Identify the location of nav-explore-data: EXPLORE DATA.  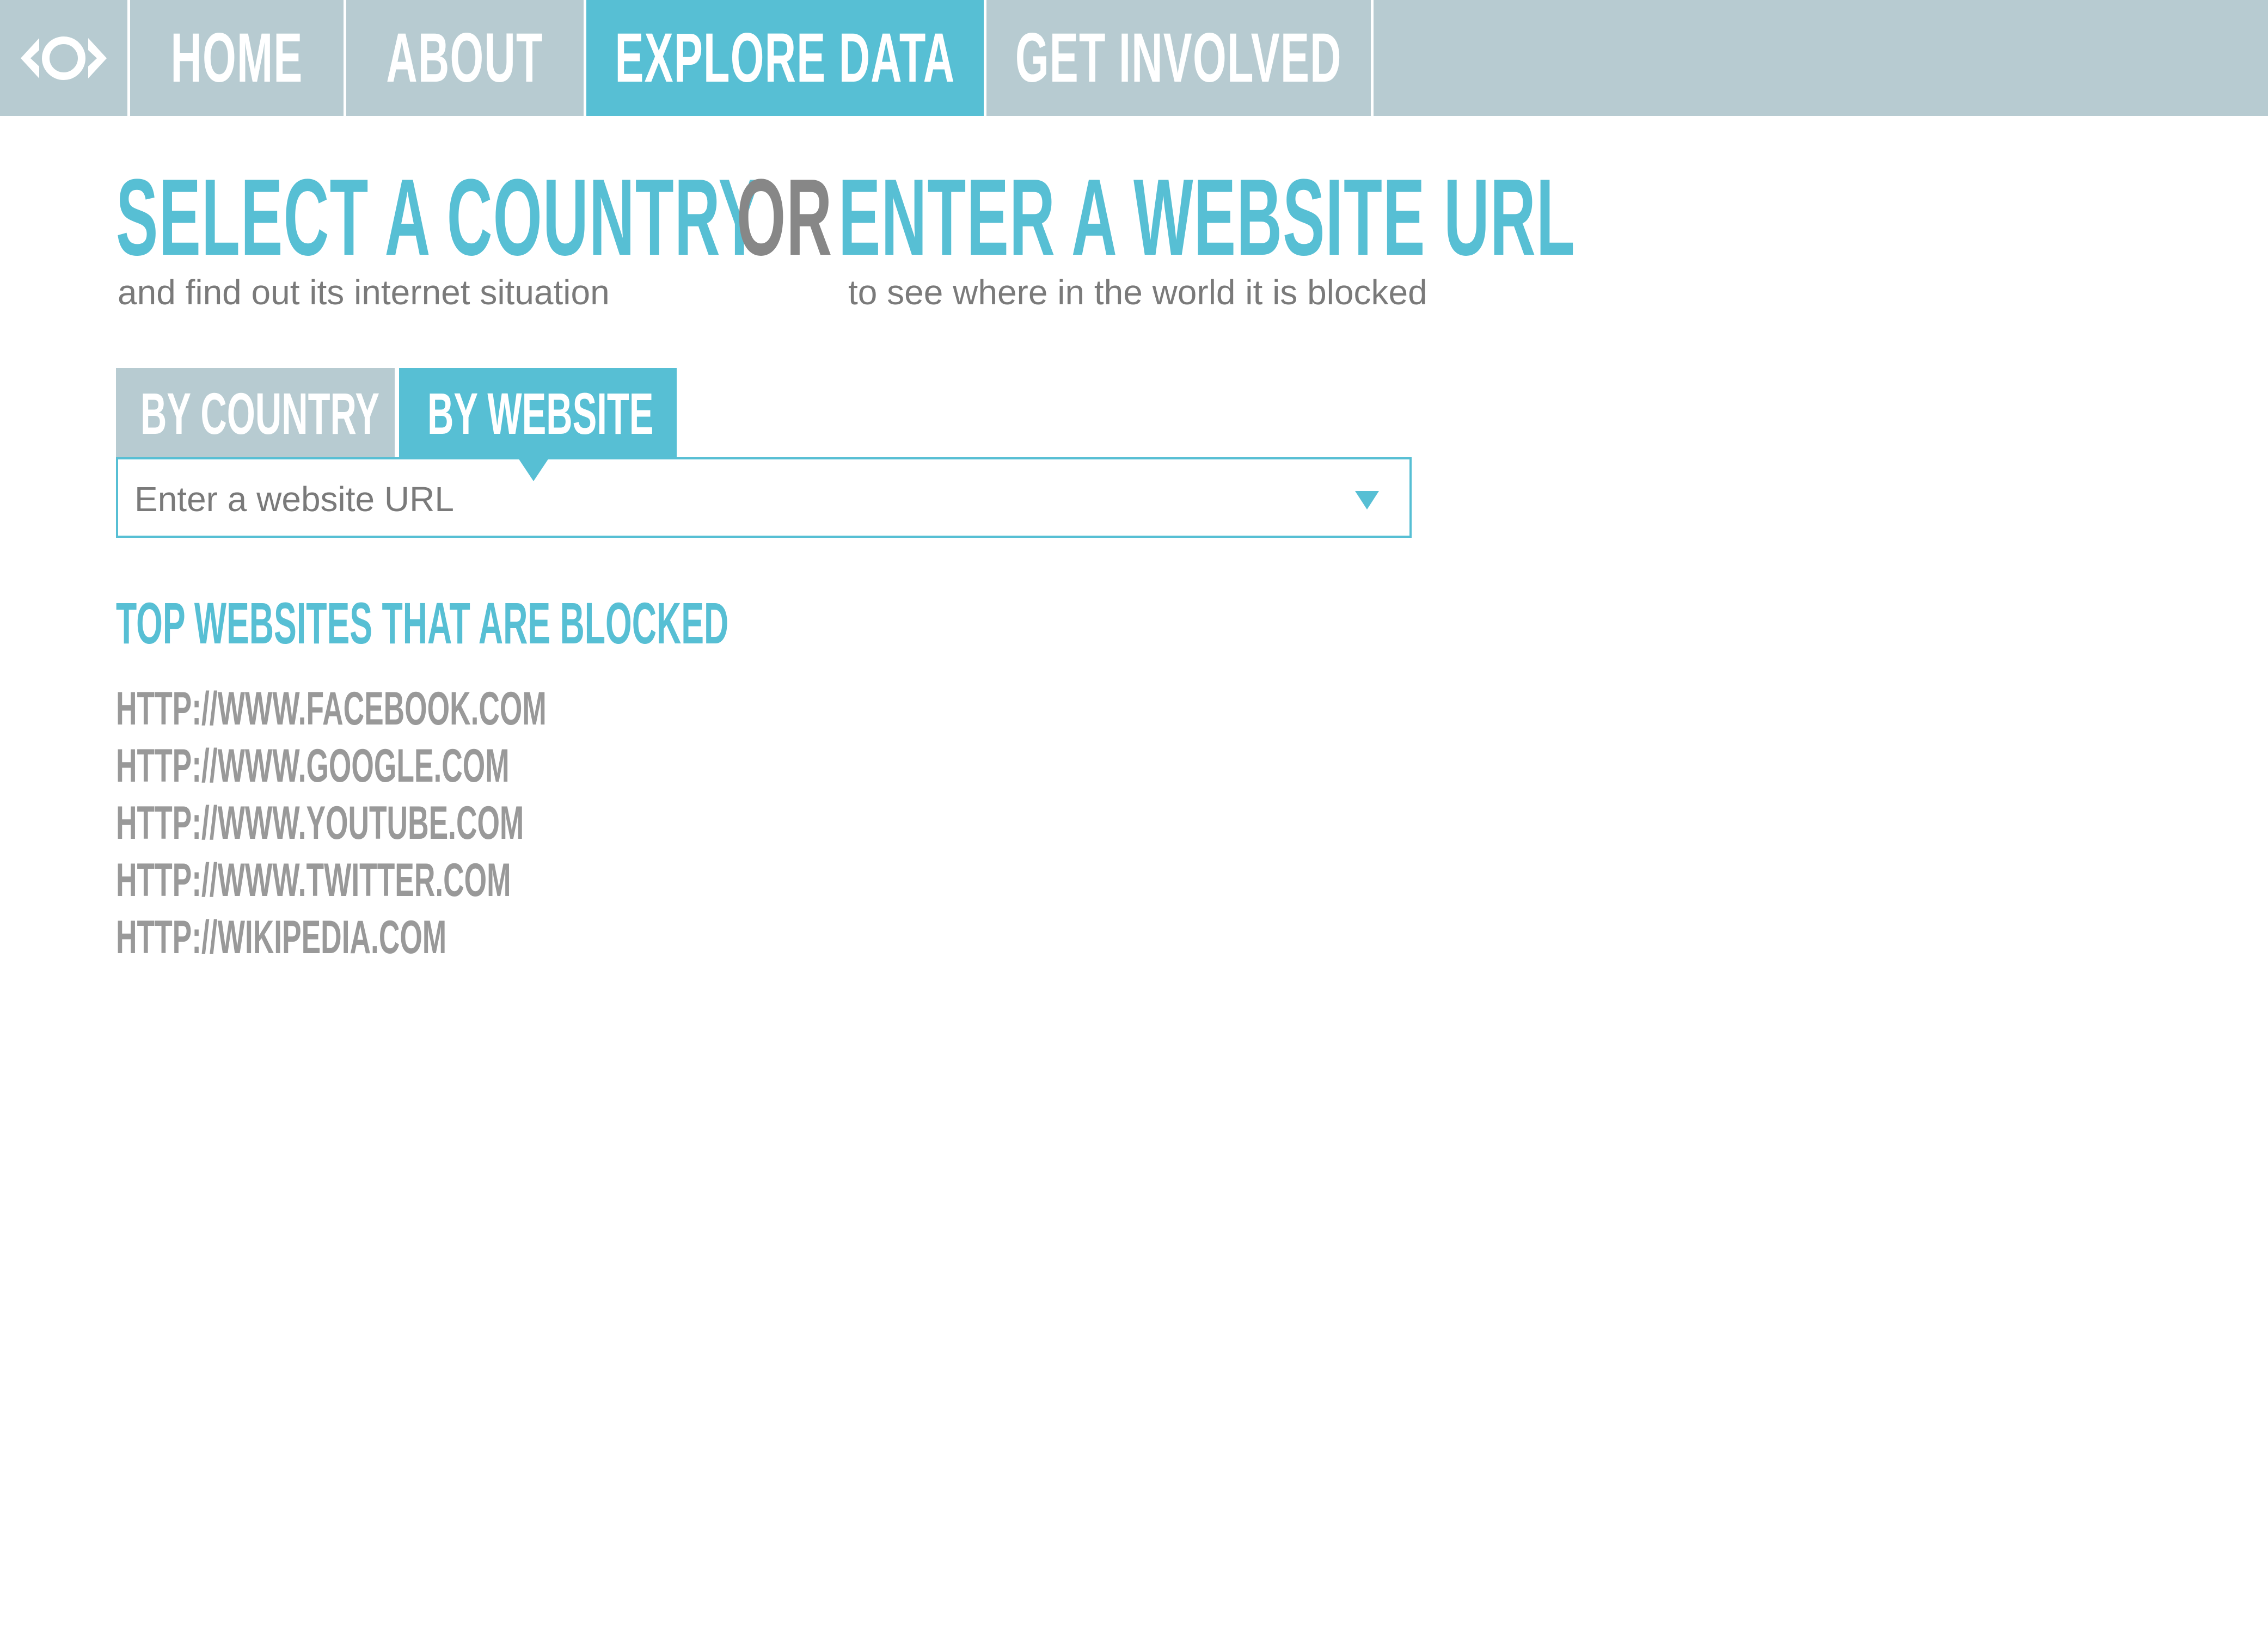
(785, 58).